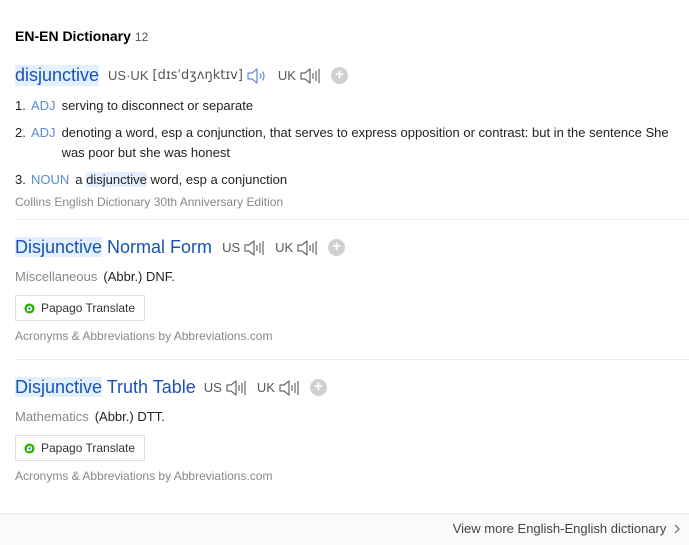 This screenshot has height=545, width=689. I want to click on entry-disjunctive-header: disjunctive US·UK [dɪsˈdʒʌŋktɪv] UK +, so click(181, 75).